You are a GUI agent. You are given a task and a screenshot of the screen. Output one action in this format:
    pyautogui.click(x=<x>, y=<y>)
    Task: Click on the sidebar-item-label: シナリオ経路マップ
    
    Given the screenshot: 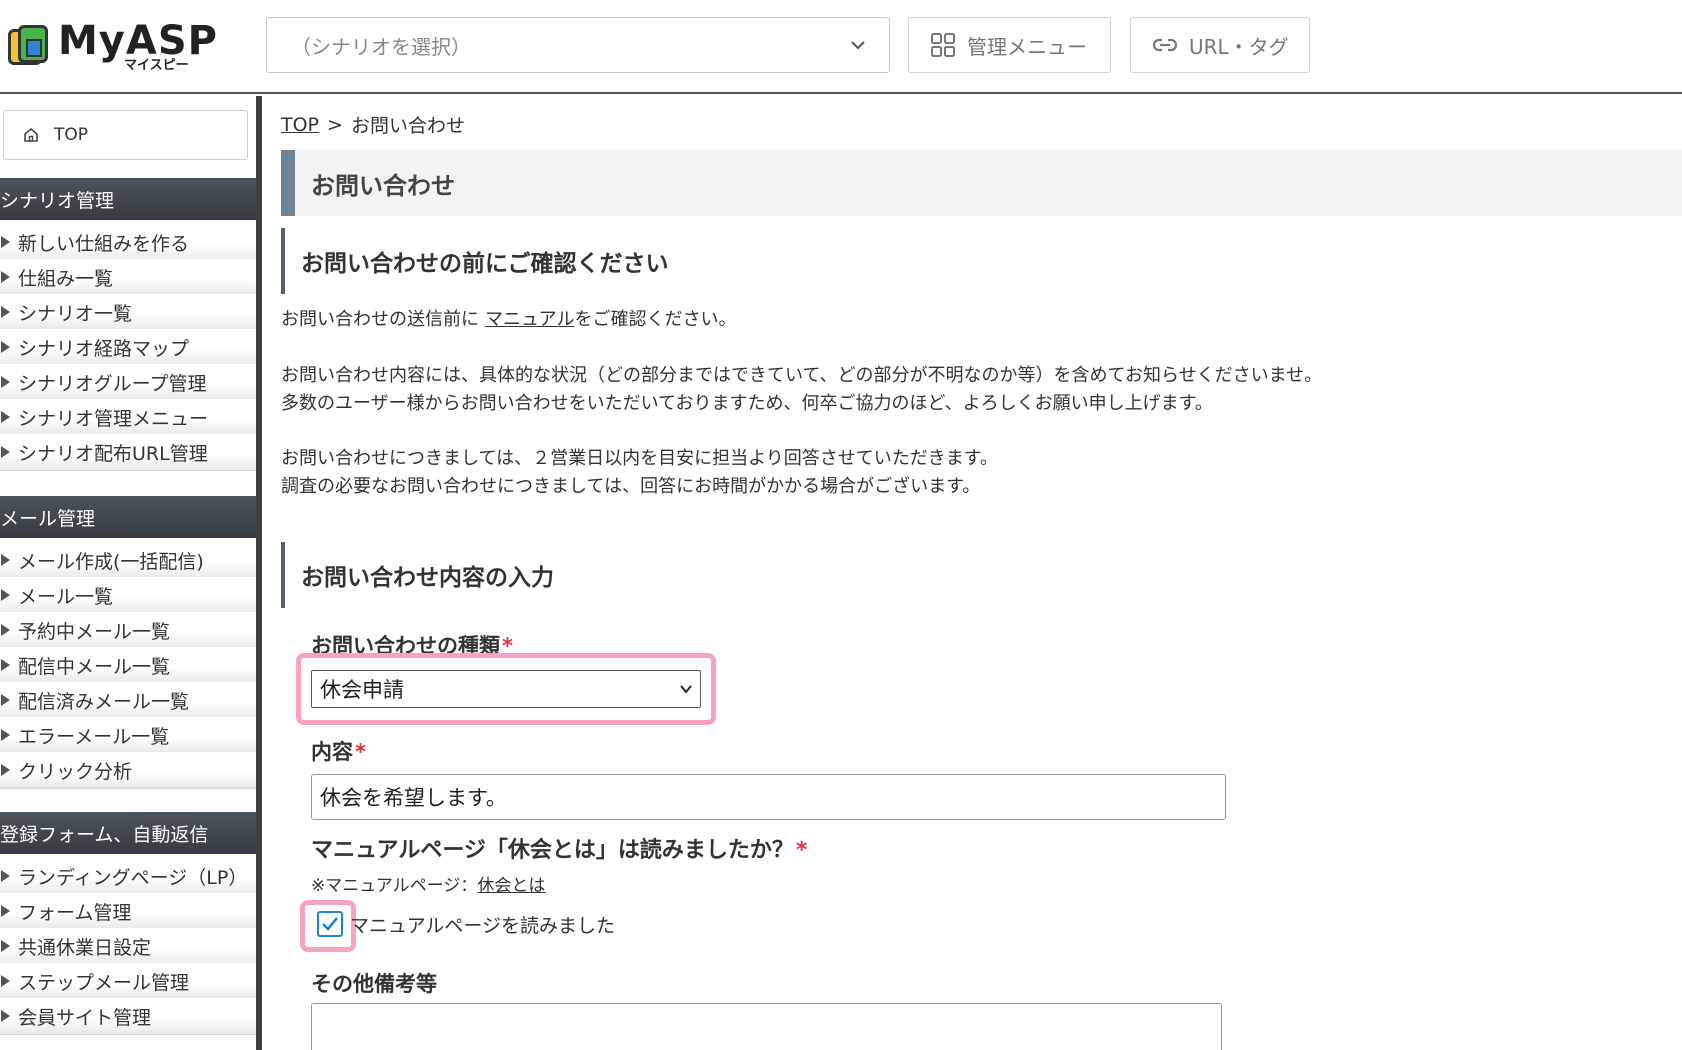 What is the action you would take?
    pyautogui.click(x=104, y=348)
    